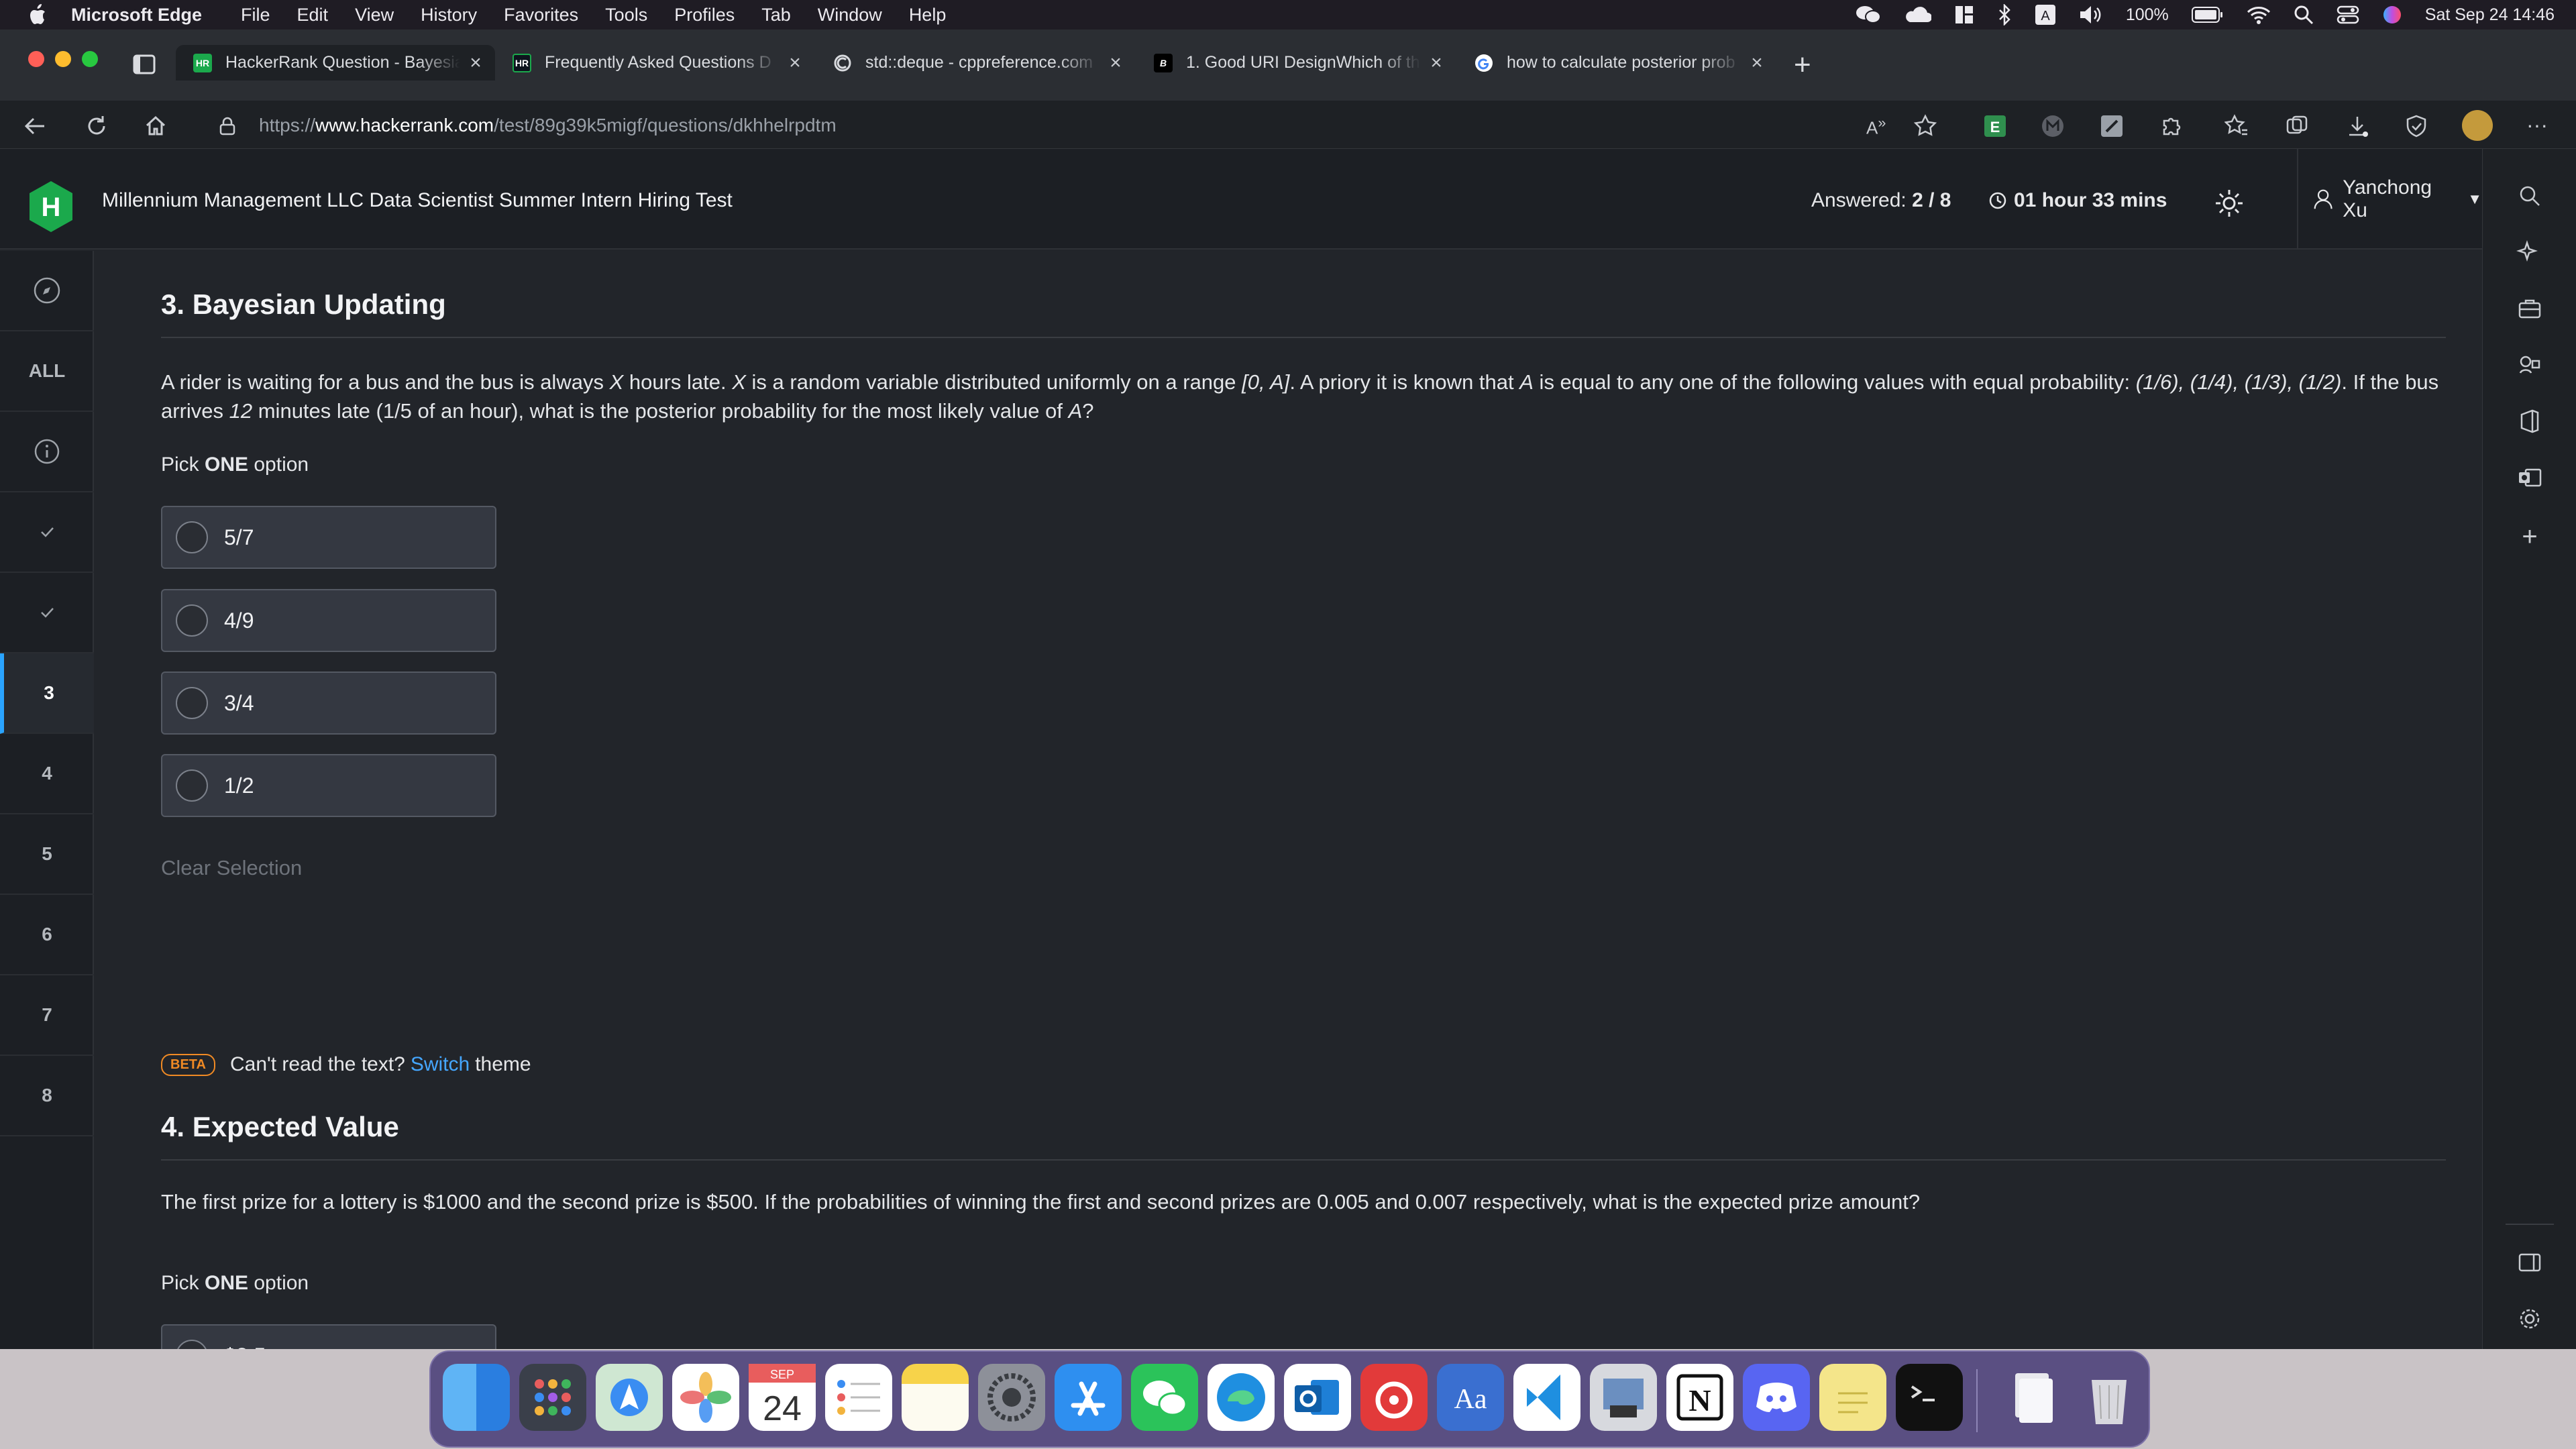  Describe the element at coordinates (144, 64) in the screenshot. I see `tab-actions-icon` at that location.